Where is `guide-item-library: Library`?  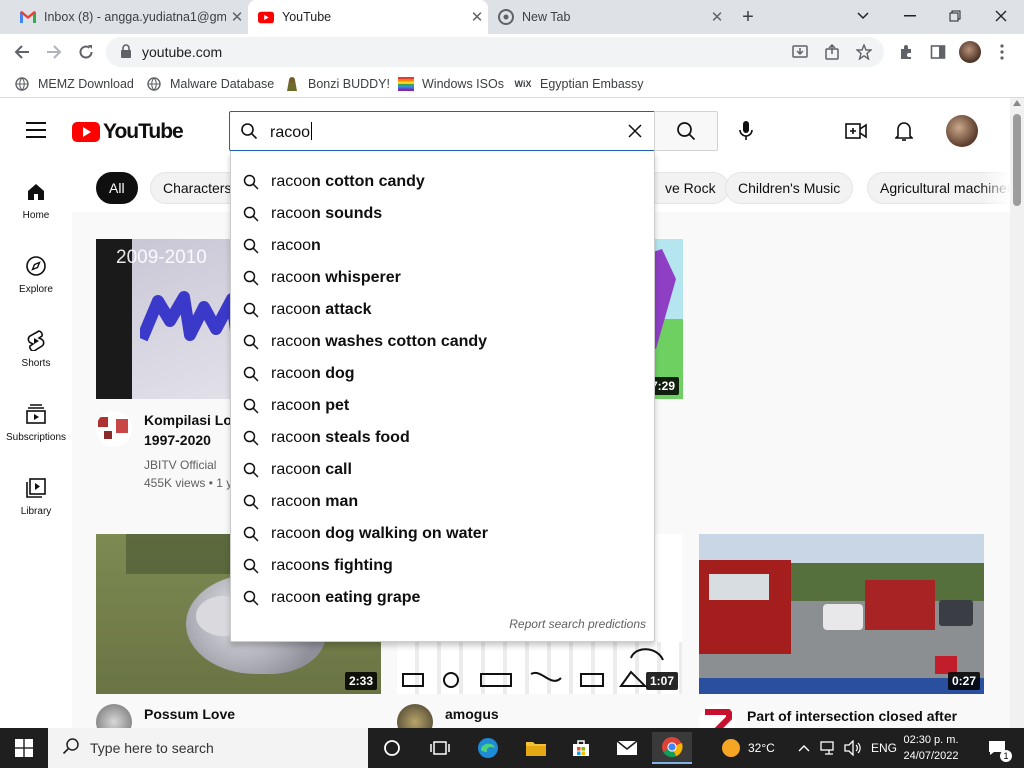 guide-item-library: Library is located at coordinates (36, 495).